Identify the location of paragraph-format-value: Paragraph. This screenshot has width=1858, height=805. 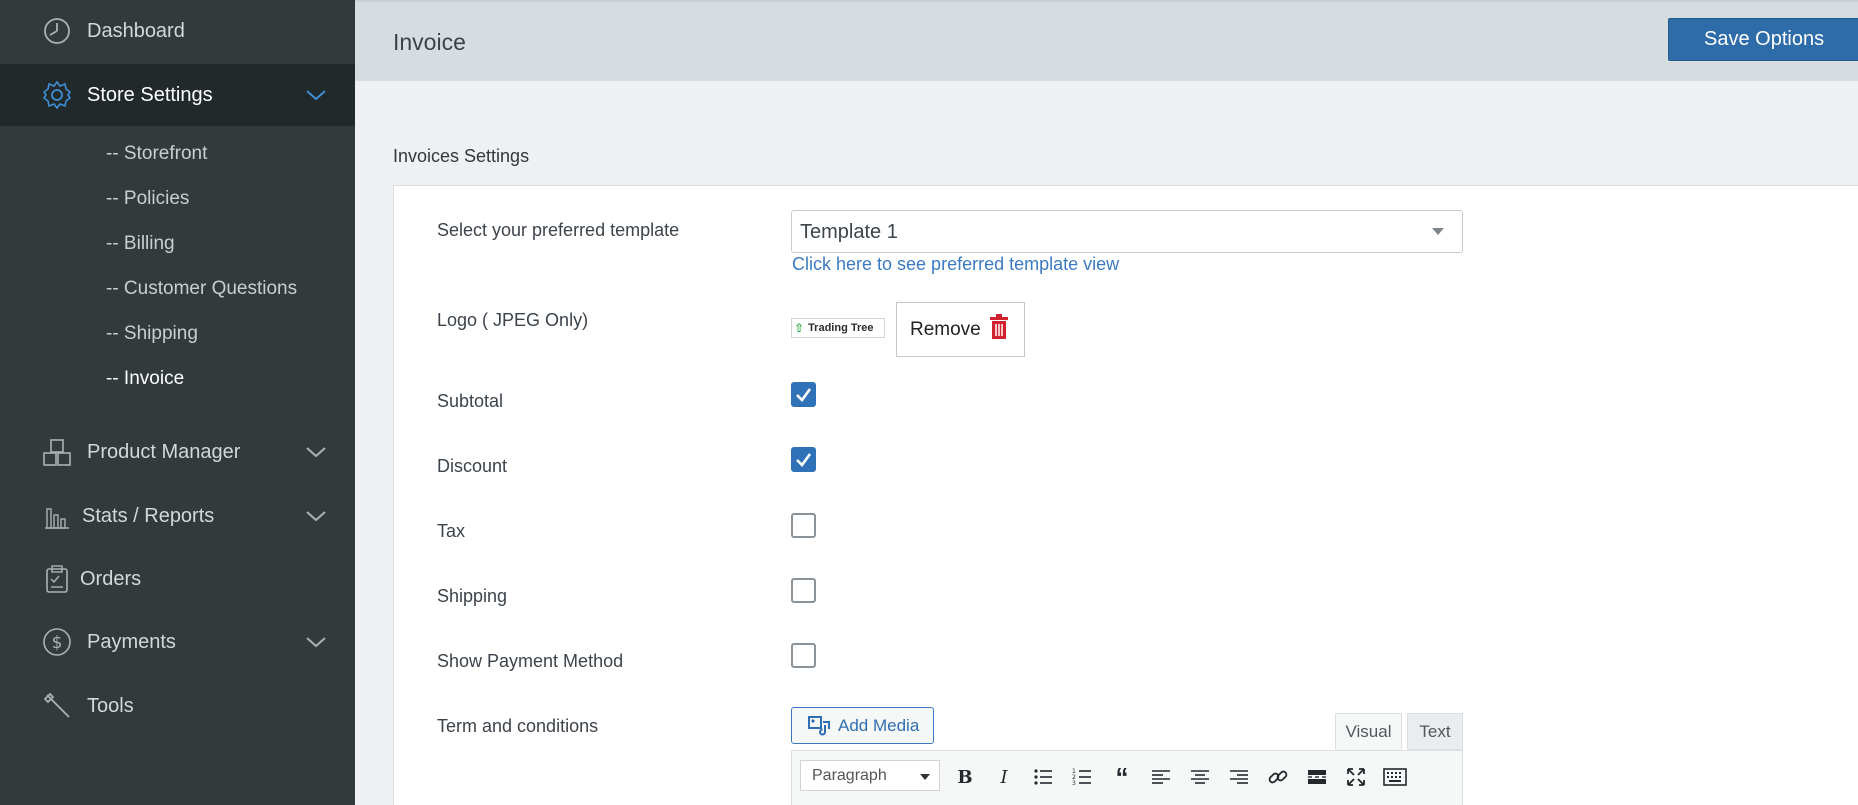
(849, 775).